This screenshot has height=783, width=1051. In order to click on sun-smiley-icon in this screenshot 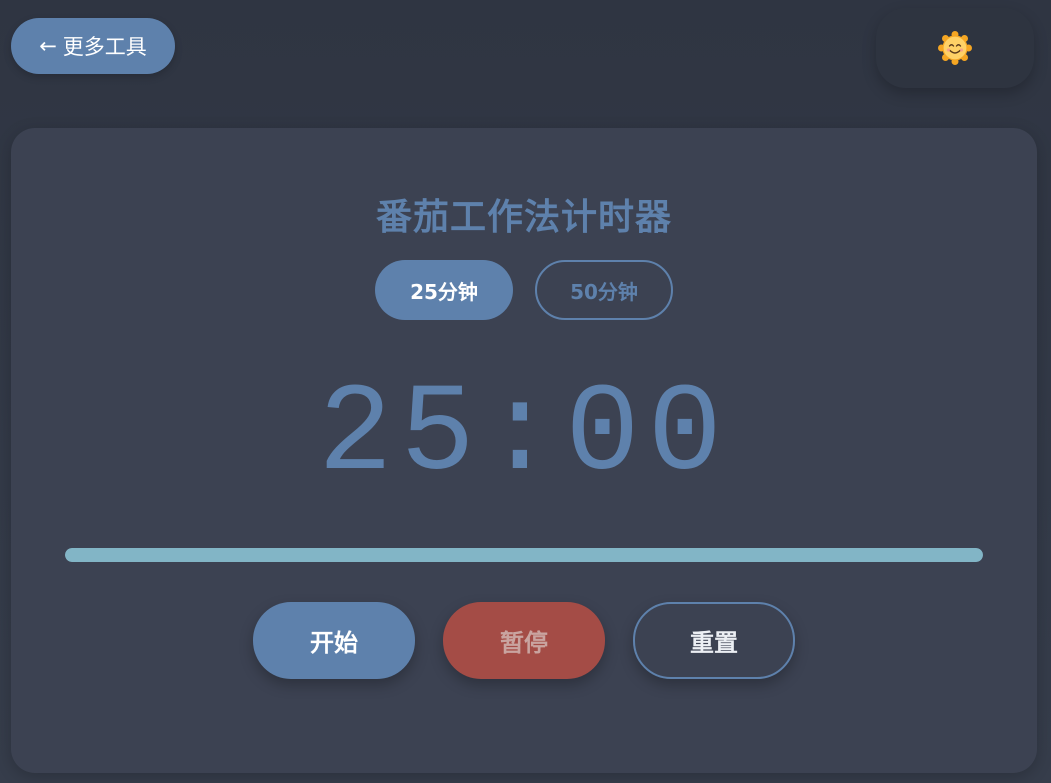, I will do `click(955, 48)`.